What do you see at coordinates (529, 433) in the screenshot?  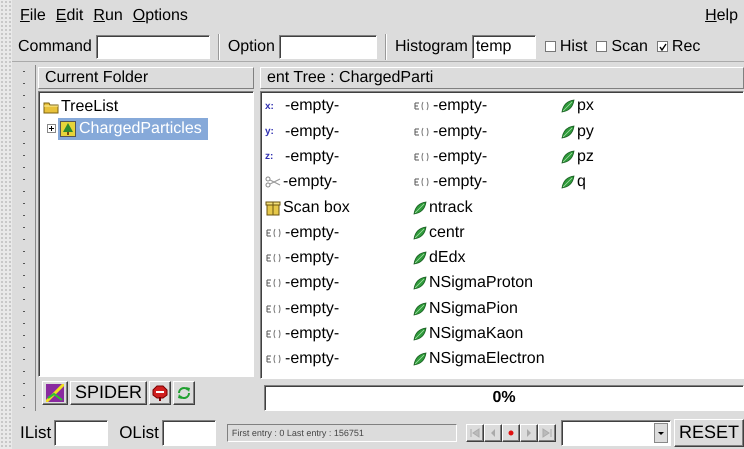 I see `next-button` at bounding box center [529, 433].